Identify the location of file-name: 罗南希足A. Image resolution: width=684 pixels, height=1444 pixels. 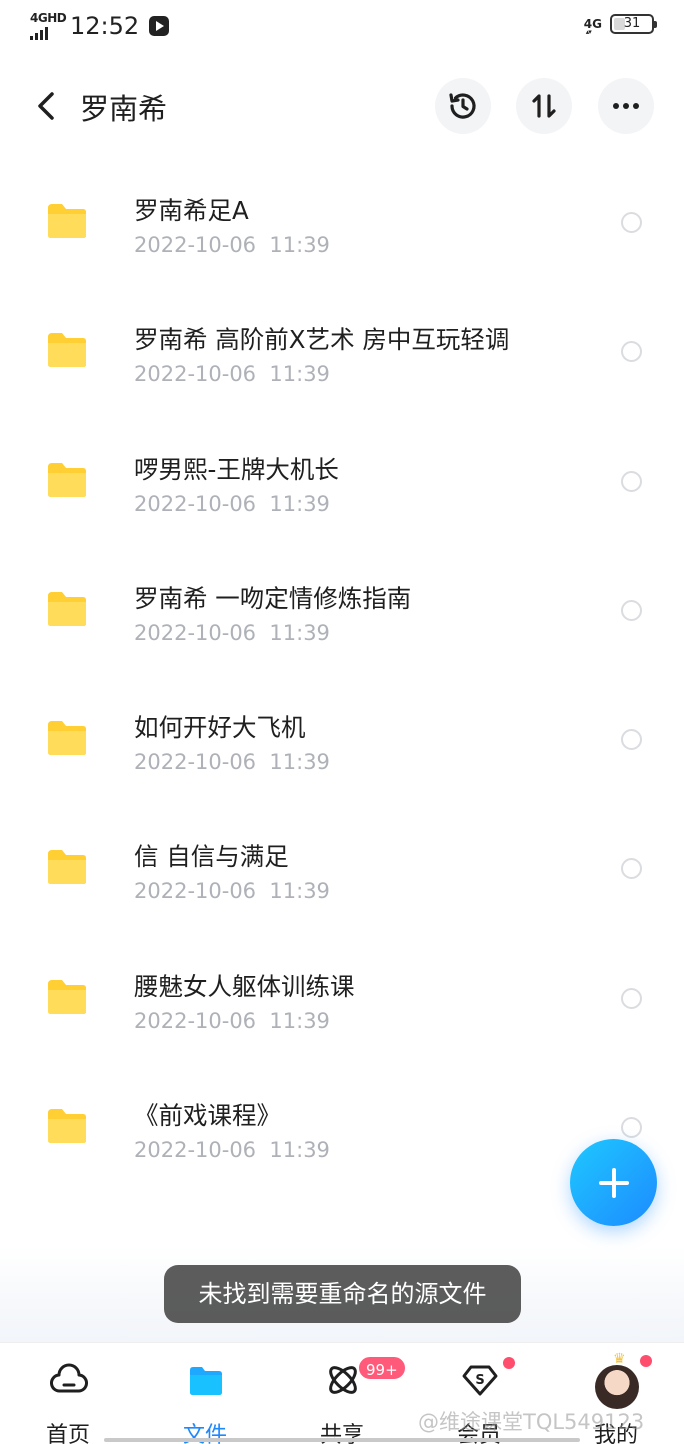
(191, 210).